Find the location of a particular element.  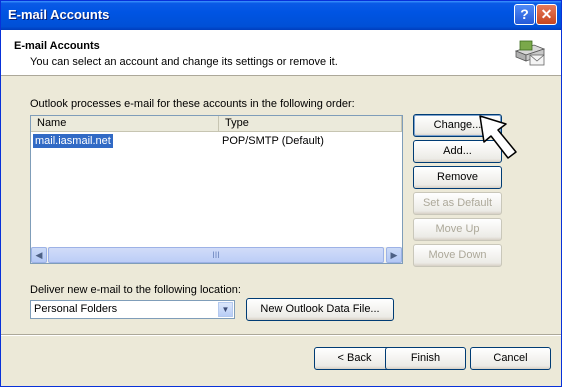

move-down-button: Move Down is located at coordinates (457, 255).